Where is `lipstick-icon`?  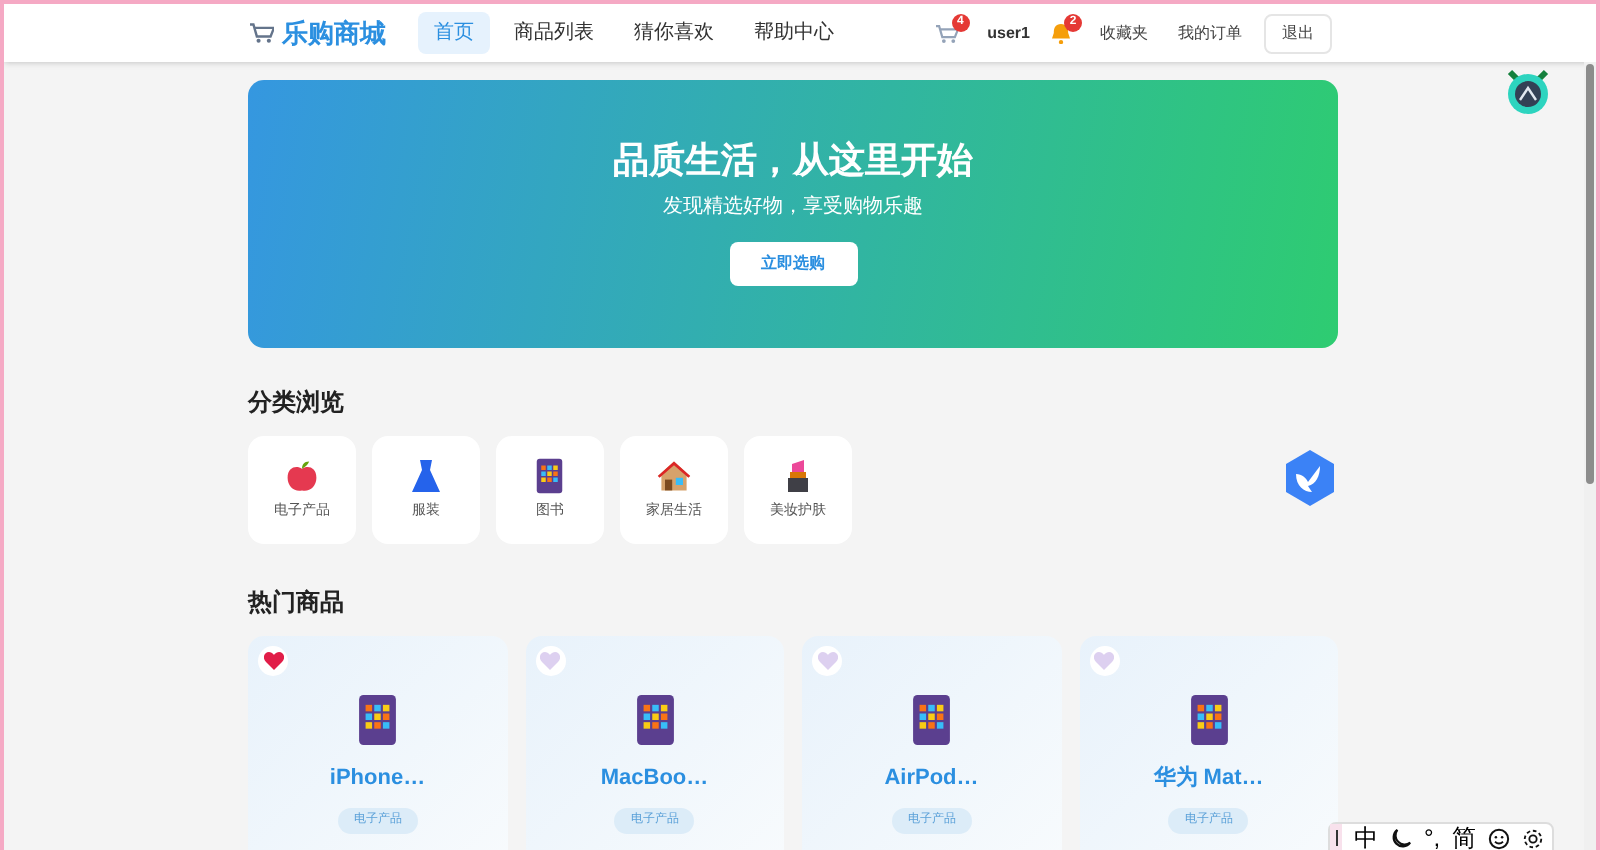 lipstick-icon is located at coordinates (798, 475).